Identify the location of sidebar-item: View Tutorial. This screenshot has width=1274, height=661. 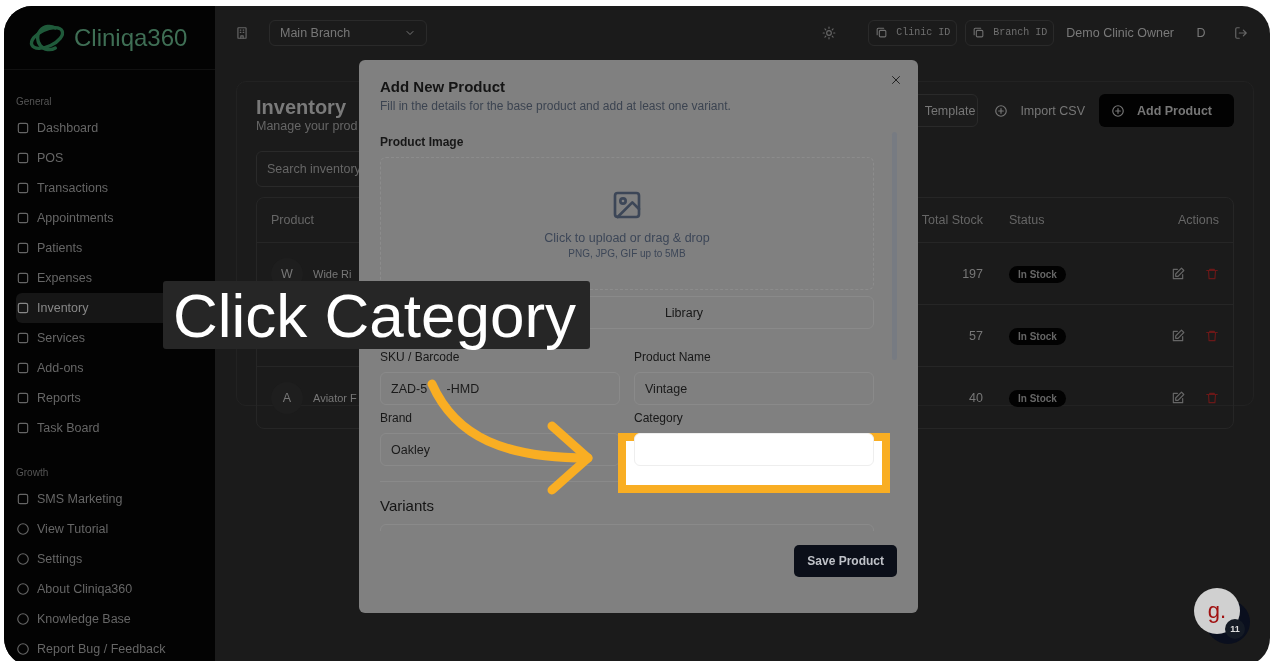
(109, 529).